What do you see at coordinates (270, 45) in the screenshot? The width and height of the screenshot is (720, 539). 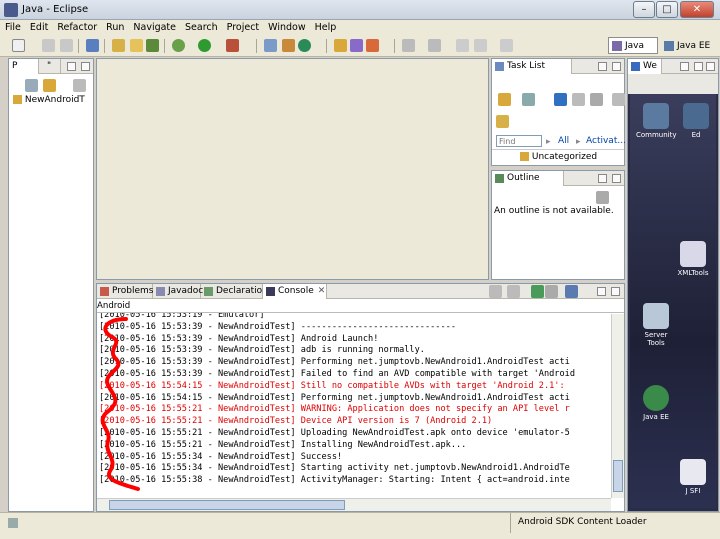 I see `open-type-icon` at bounding box center [270, 45].